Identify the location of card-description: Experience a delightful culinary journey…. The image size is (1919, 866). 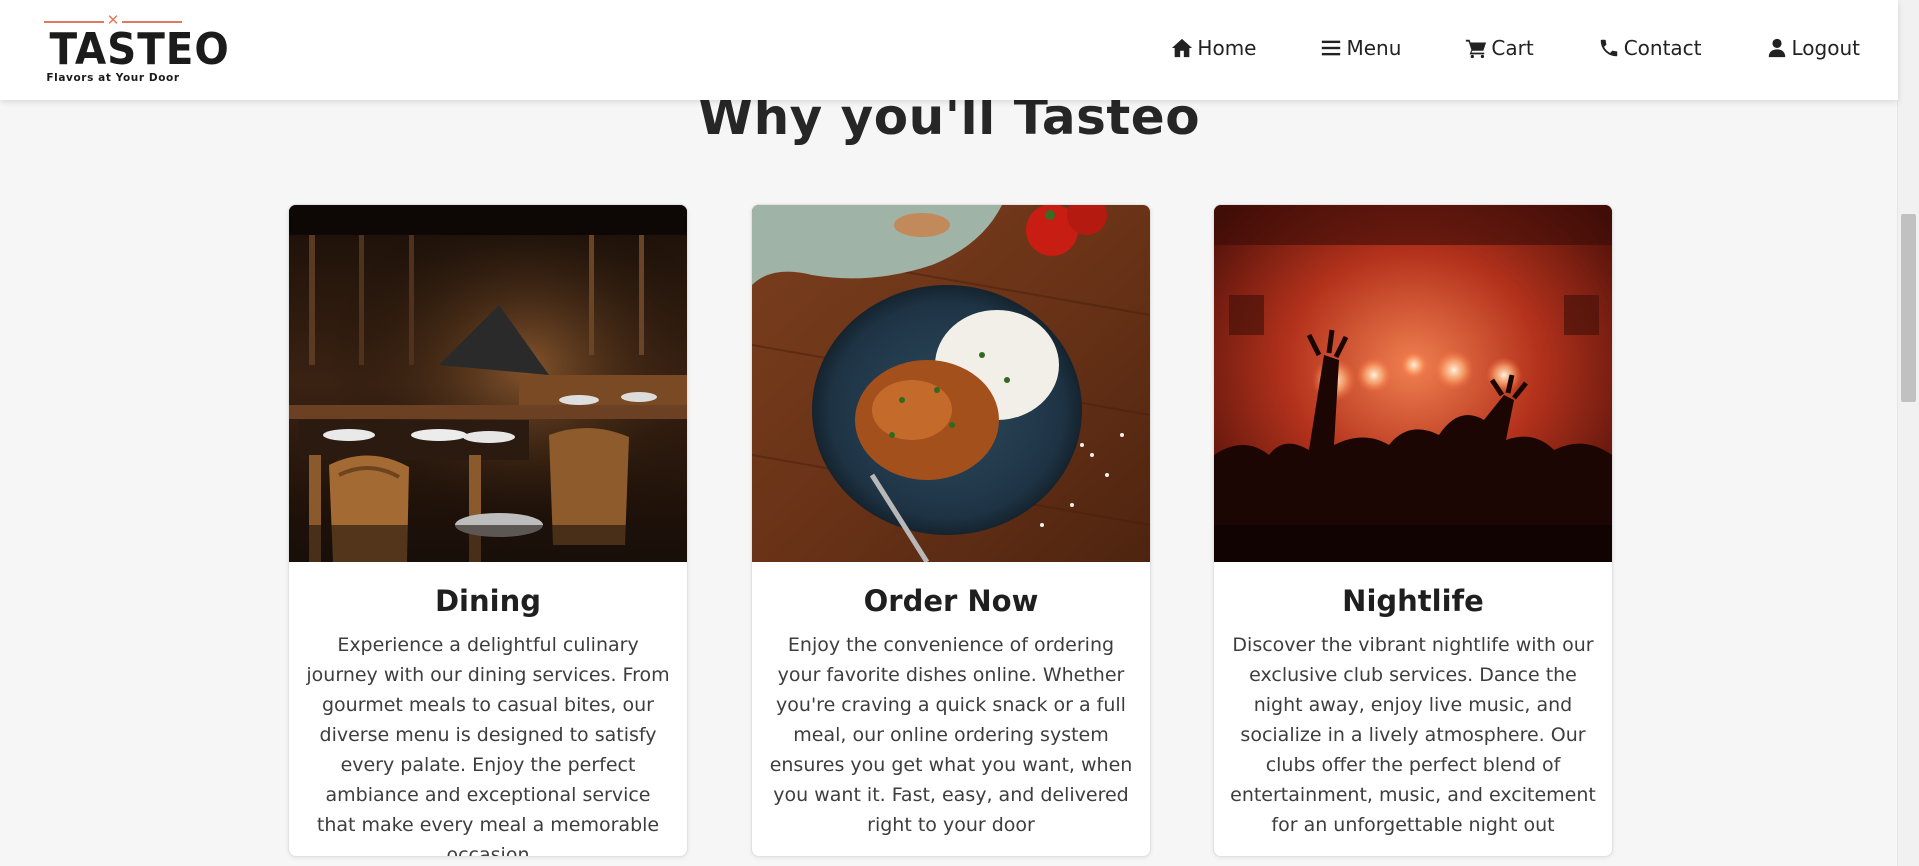
(488, 745).